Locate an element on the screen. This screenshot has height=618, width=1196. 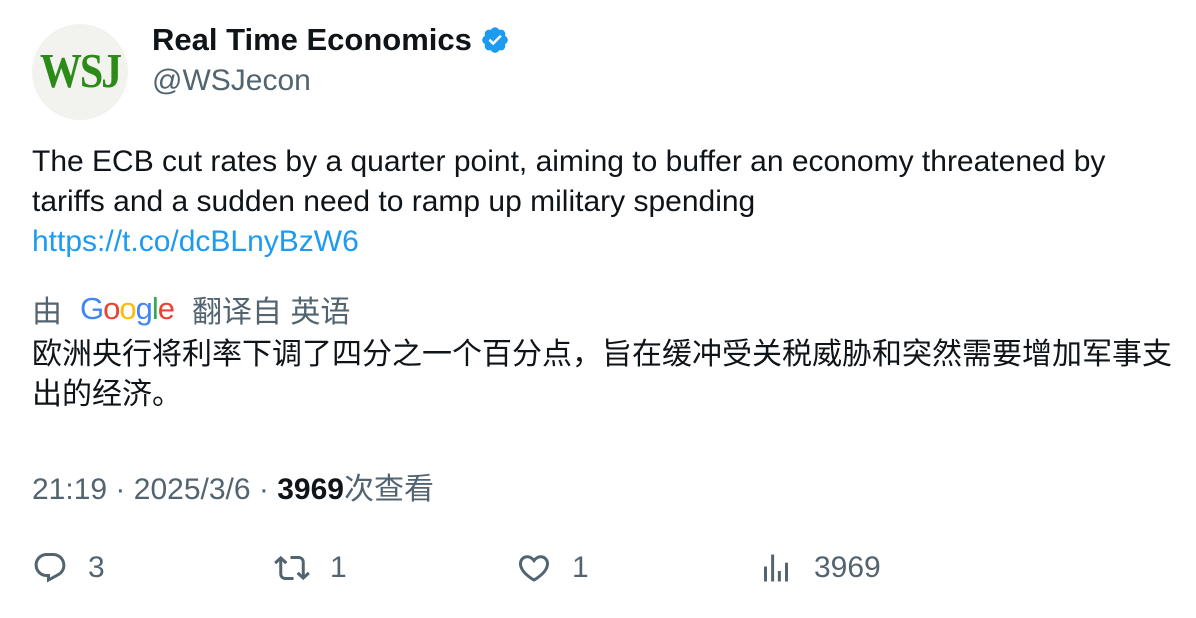
action-bar: 3 1 1 3969 is located at coordinates (602, 572).